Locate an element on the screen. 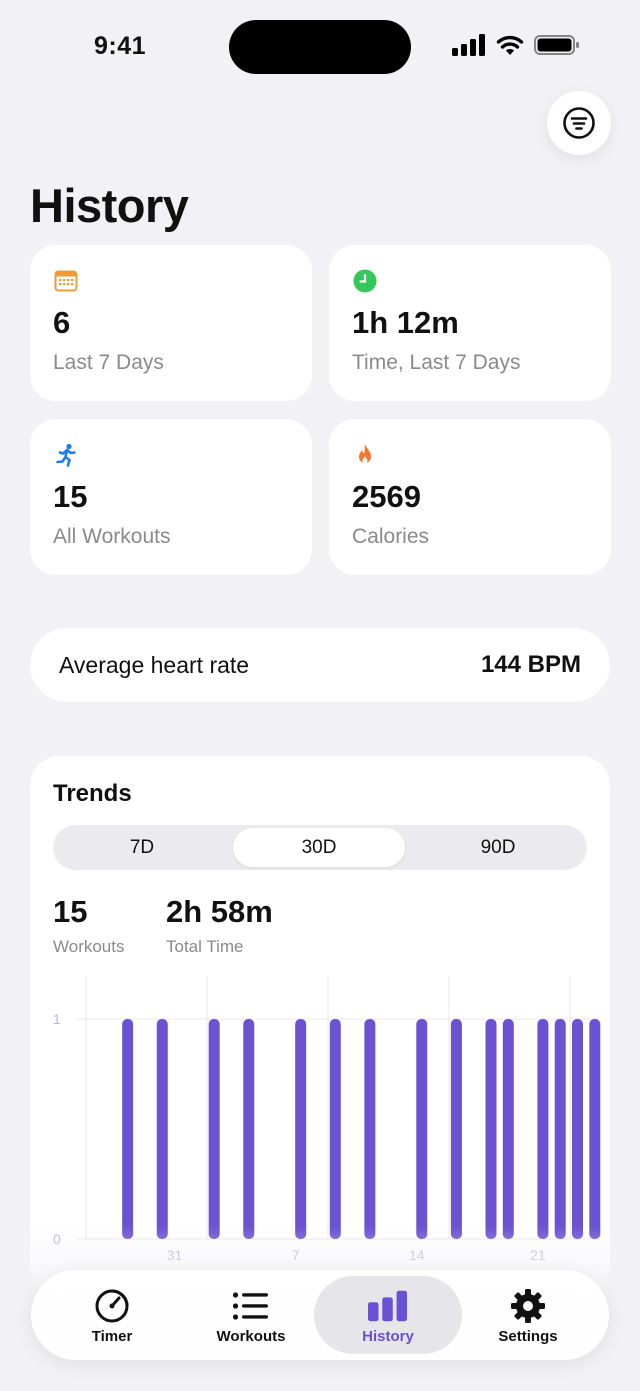 This screenshot has width=640, height=1391. heart-rate-card: Average heart rate 144 BPM is located at coordinates (320, 665).